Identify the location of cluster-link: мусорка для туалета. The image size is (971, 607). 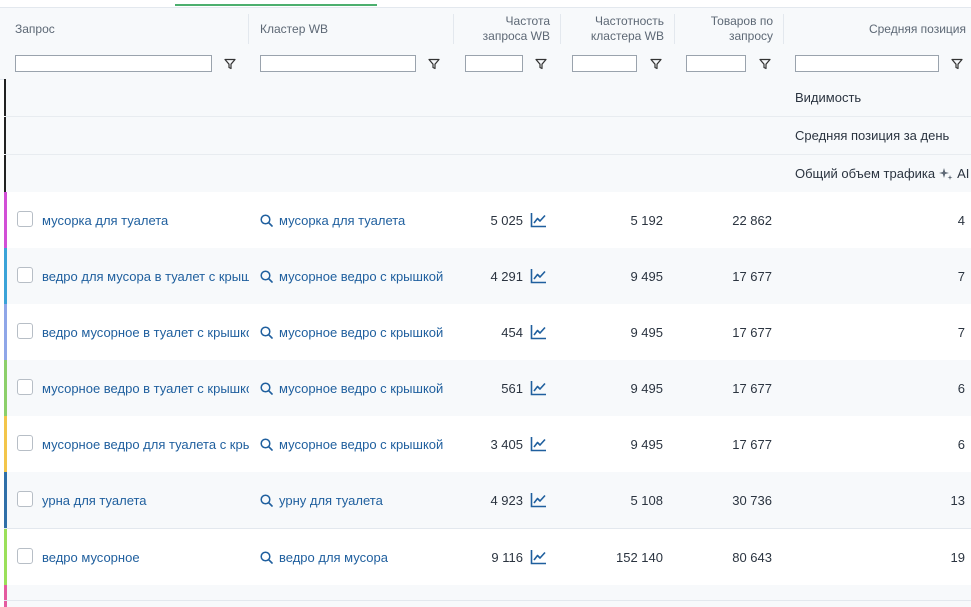
(357, 220).